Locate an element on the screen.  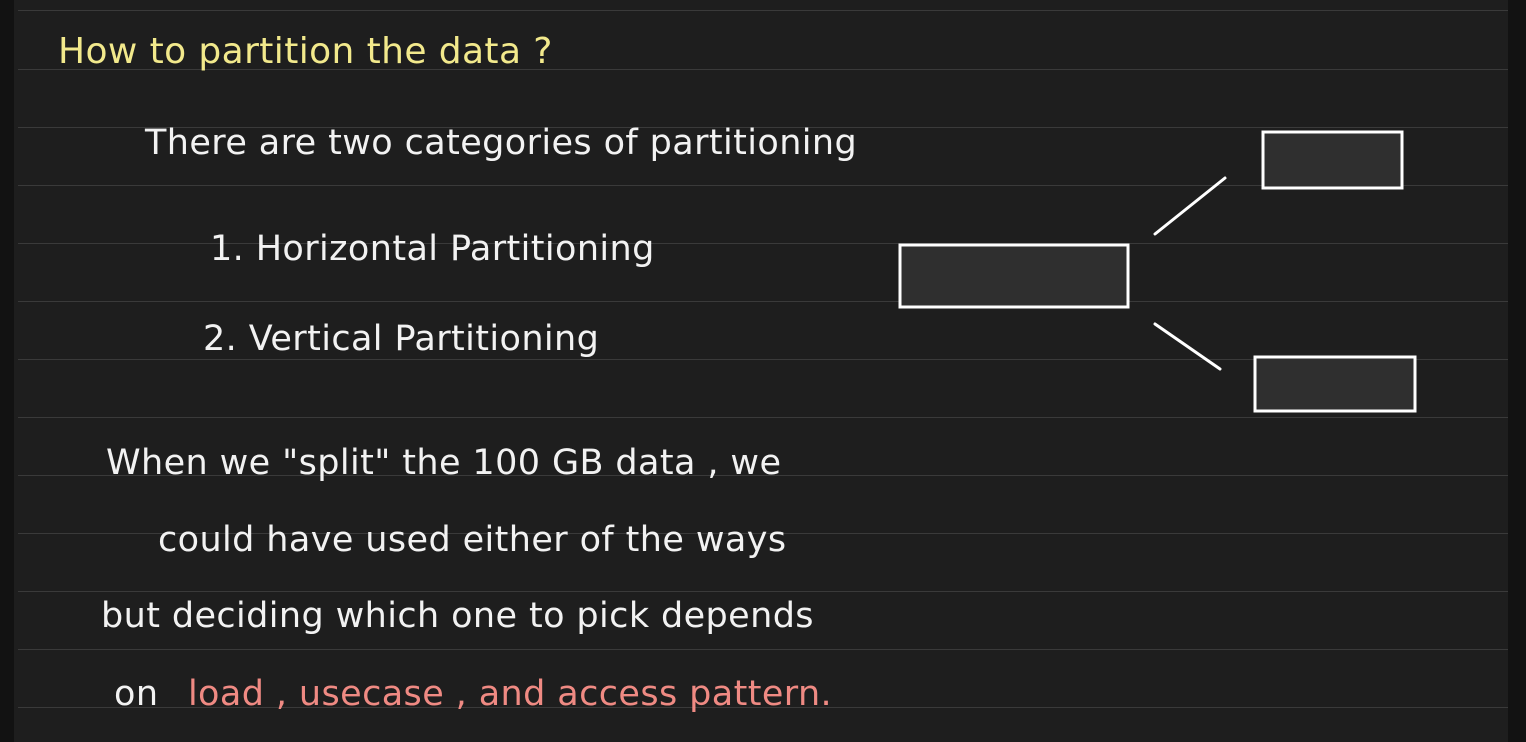
paragraph-line-4: on load , usecase , and access pattern. is located at coordinates (473, 694).